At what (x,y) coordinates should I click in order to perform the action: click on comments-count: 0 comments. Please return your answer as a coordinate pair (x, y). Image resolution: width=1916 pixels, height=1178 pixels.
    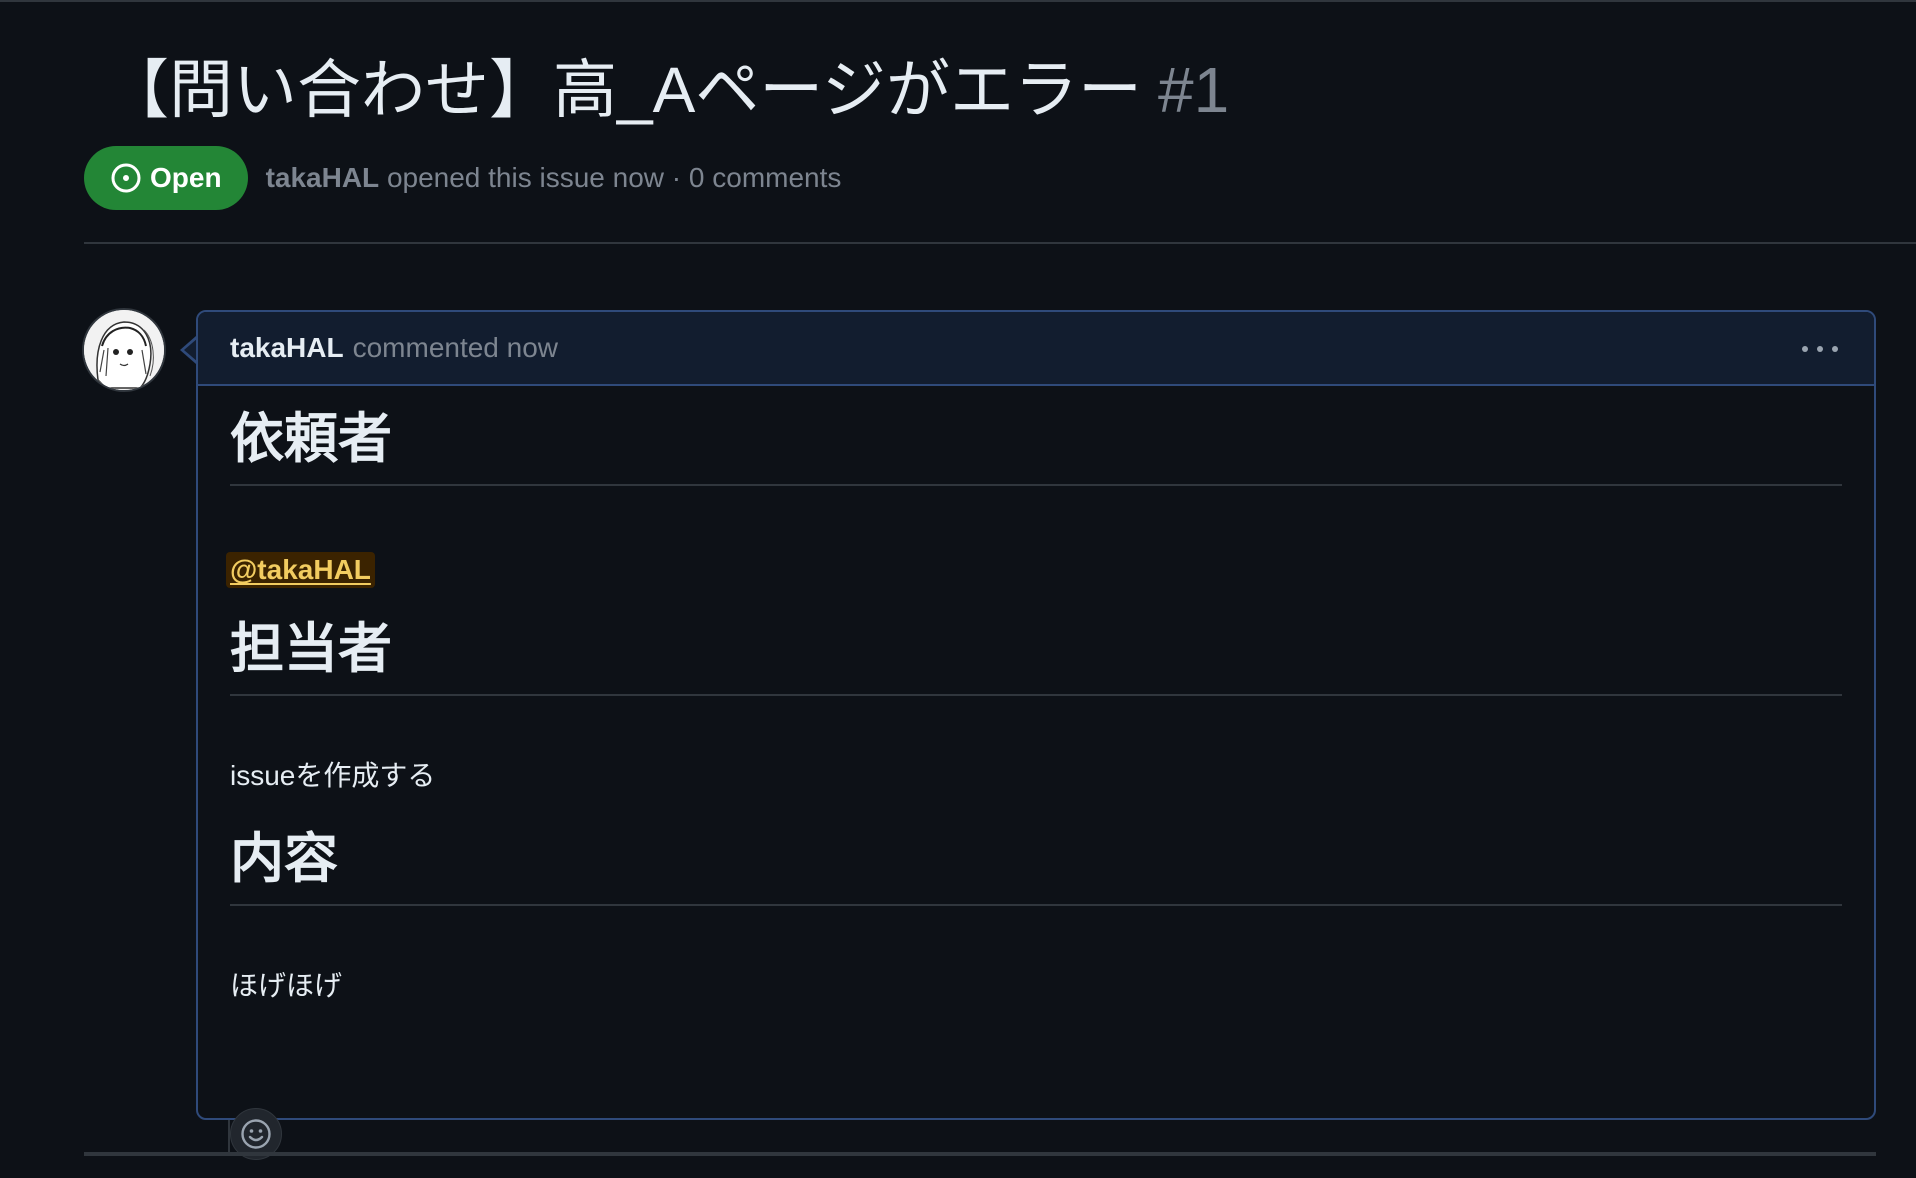
    Looking at the image, I should click on (765, 177).